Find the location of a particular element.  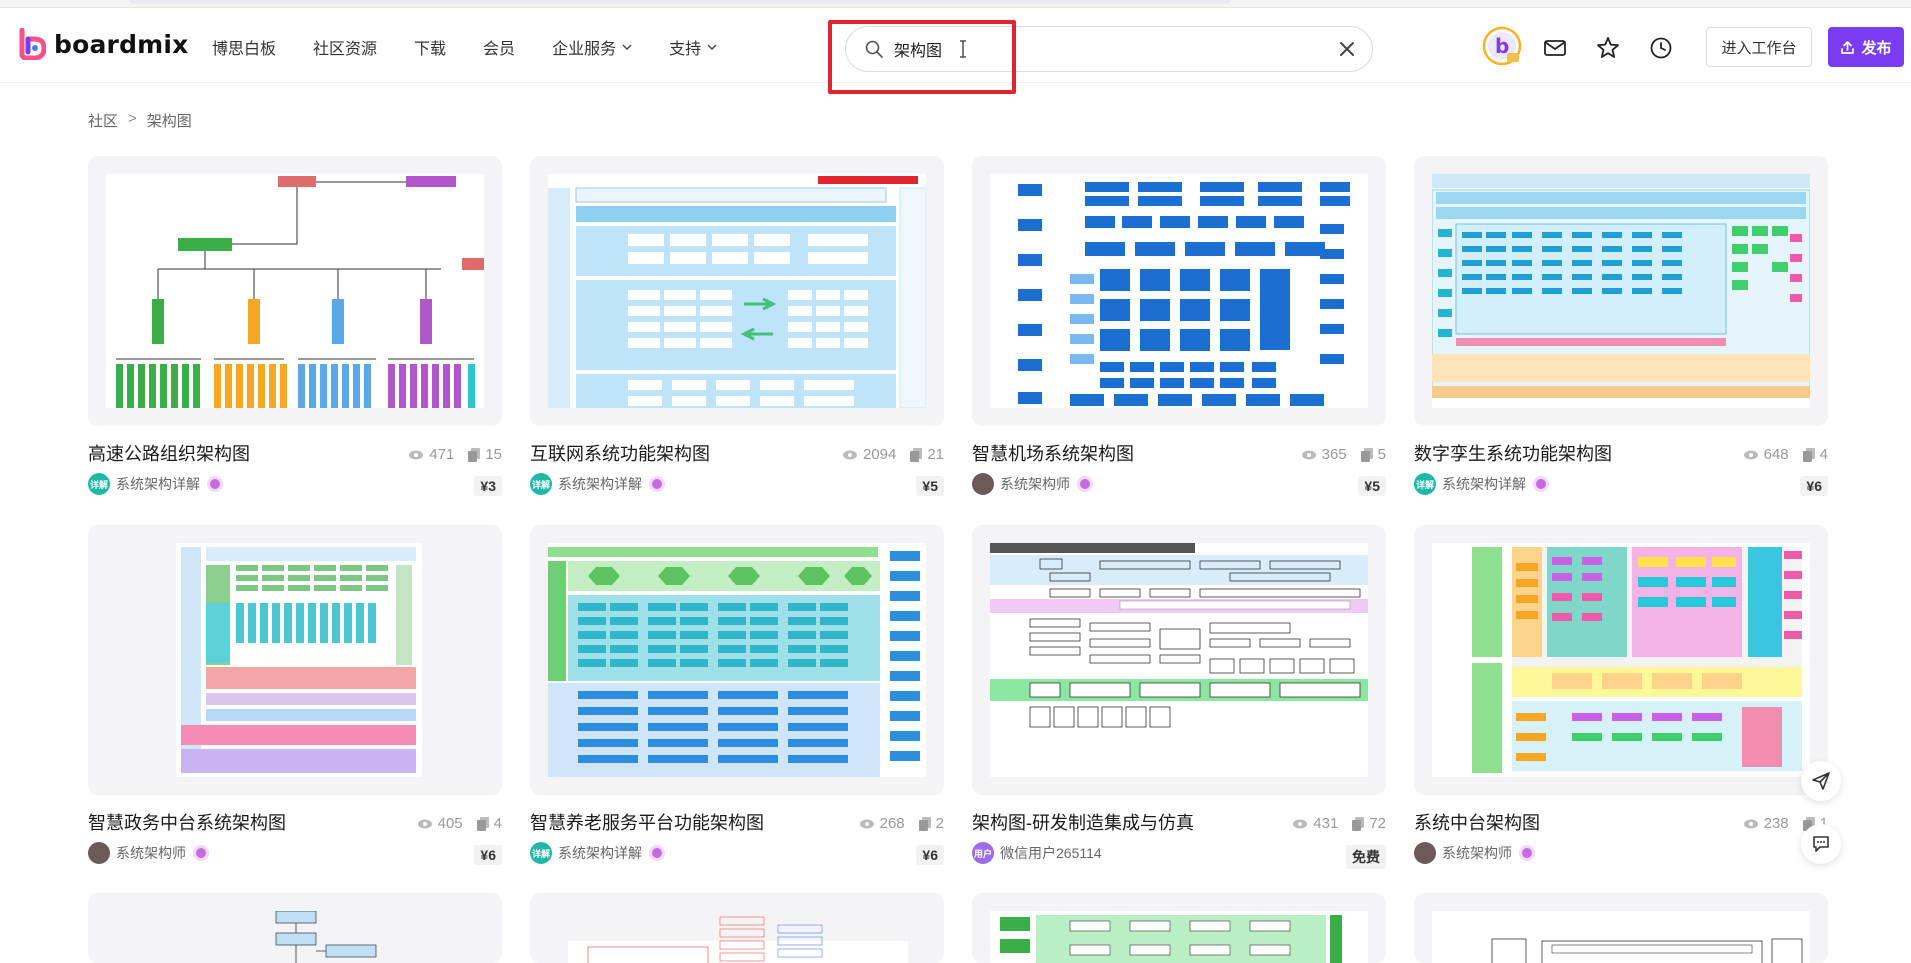

nav-item-membership: 会员 is located at coordinates (499, 47).